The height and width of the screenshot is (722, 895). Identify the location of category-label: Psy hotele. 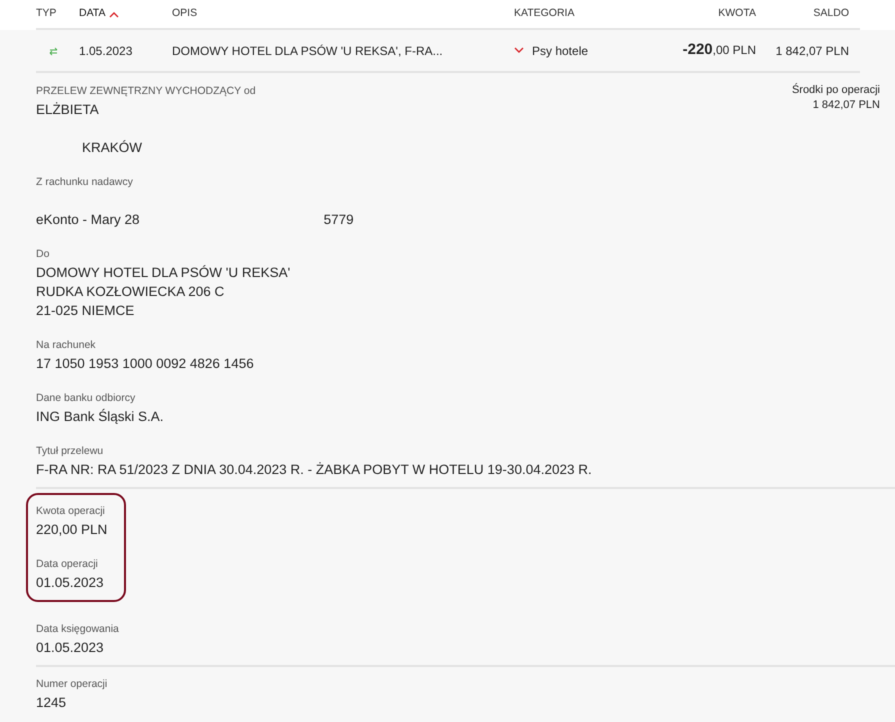
(560, 51).